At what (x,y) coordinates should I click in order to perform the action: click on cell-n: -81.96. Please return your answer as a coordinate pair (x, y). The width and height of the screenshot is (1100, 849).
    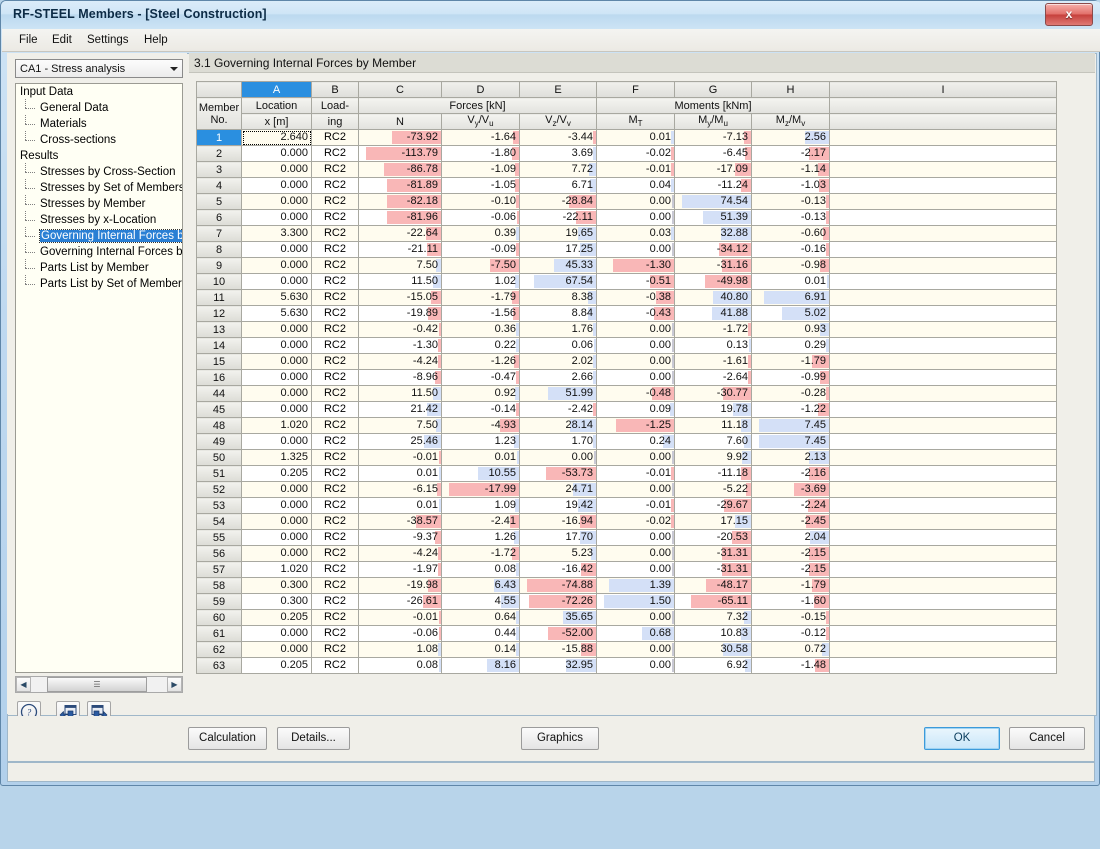
    Looking at the image, I should click on (400, 217).